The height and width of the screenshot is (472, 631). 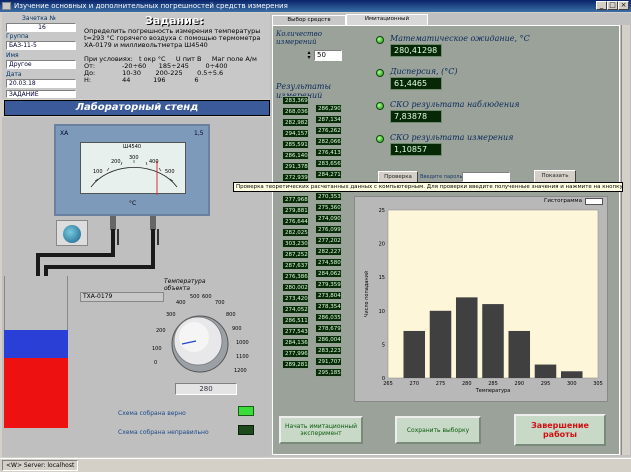 I want to click on x-tick-label: 265, so click(x=388, y=384).